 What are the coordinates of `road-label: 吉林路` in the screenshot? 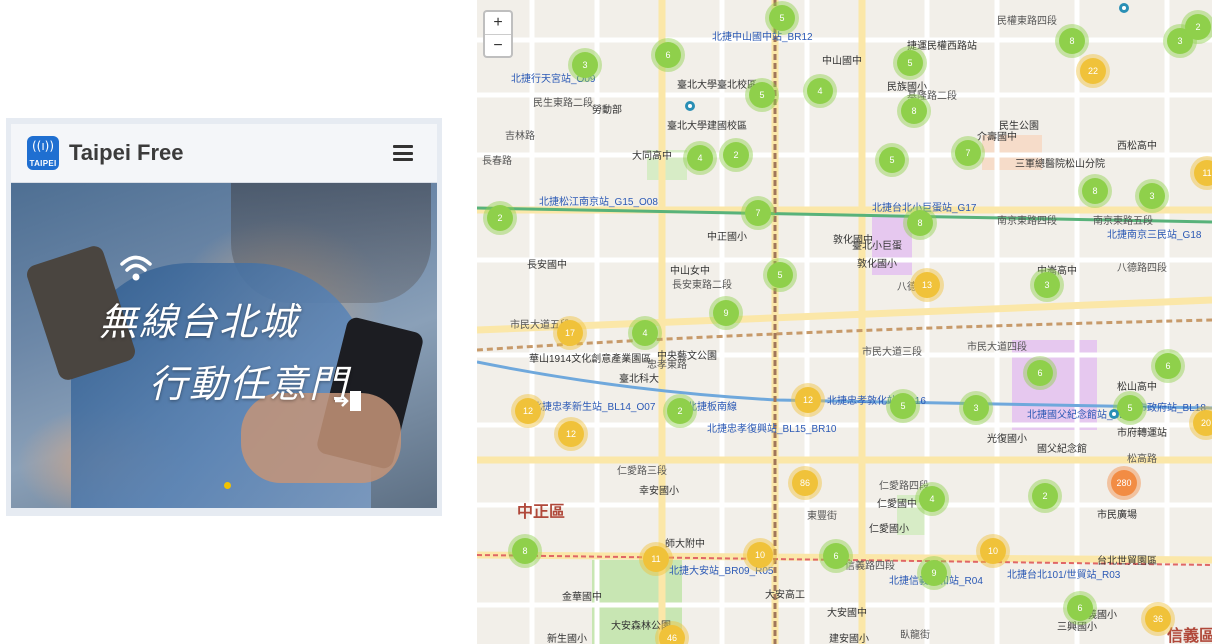 It's located at (520, 136).